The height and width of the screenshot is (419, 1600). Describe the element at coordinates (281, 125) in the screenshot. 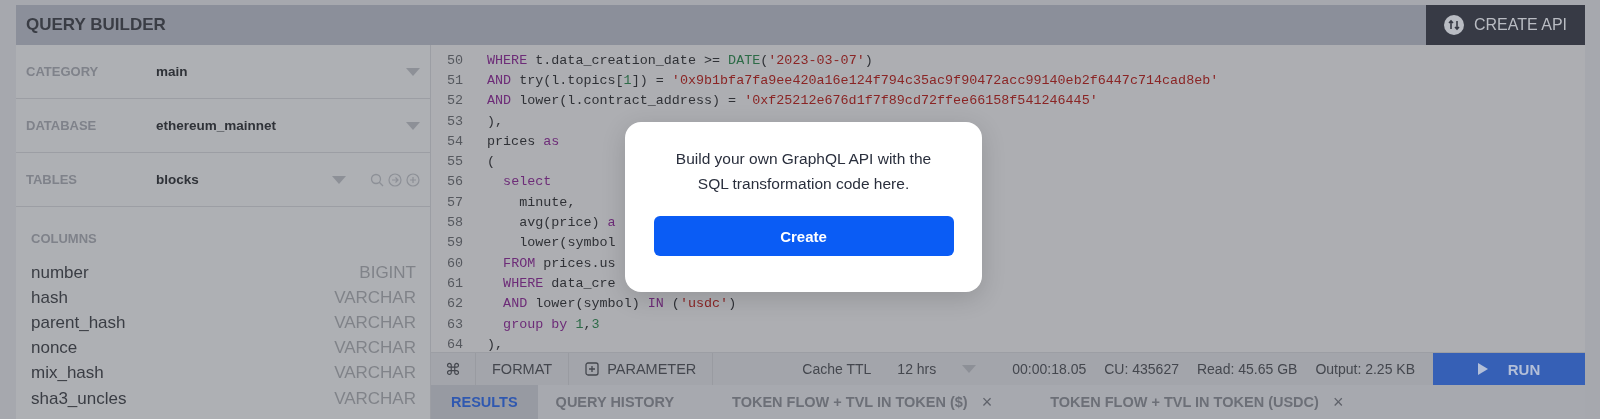

I see `dropdown-value: ethereum_mainnet` at that location.